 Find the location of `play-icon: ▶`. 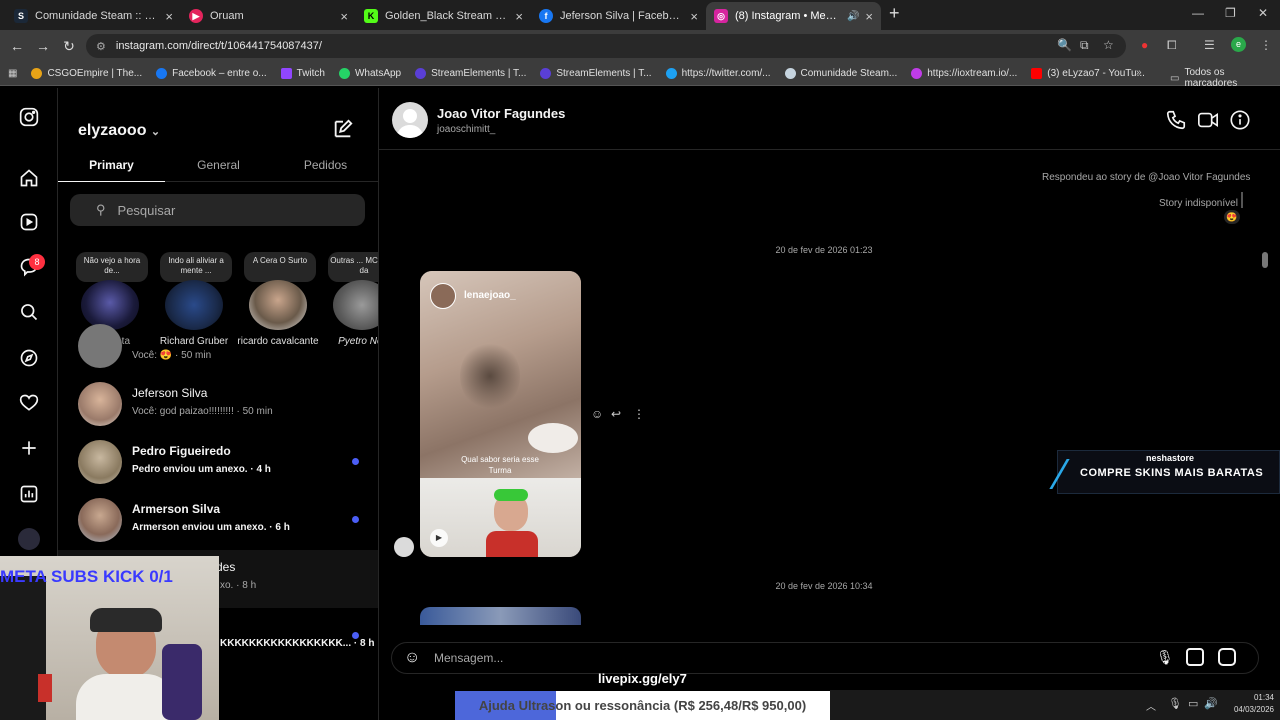

play-icon: ▶ is located at coordinates (439, 538).